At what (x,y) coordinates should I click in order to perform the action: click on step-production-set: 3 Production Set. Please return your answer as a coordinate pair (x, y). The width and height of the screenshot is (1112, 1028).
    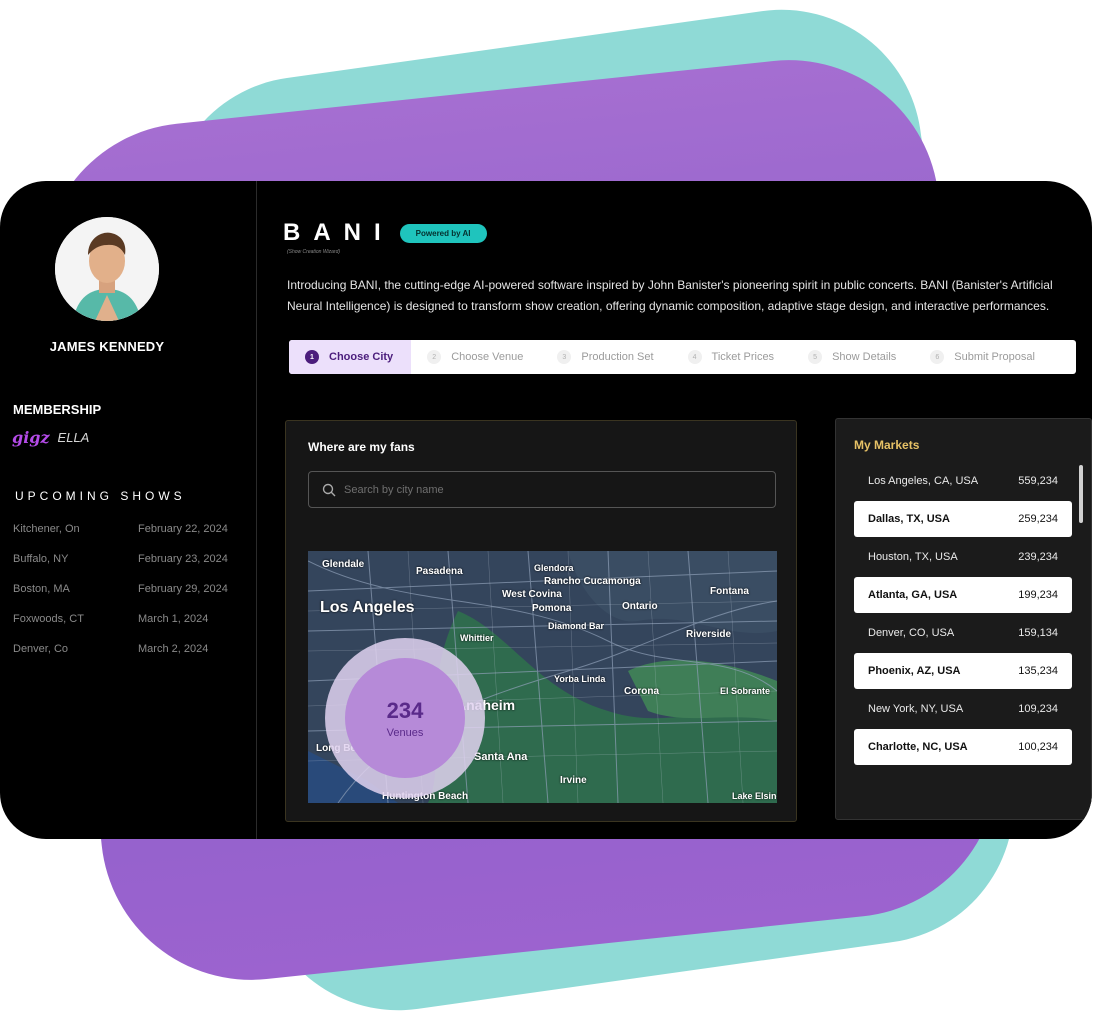
    Looking at the image, I should click on (606, 357).